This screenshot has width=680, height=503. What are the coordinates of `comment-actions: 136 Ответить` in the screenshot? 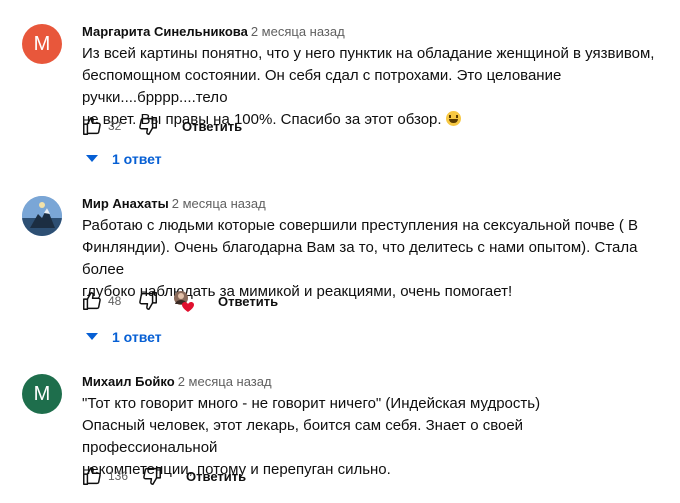 It's located at (163, 476).